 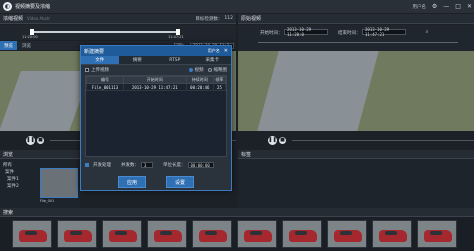 What do you see at coordinates (190, 70) in the screenshot?
I see `video-radio` at bounding box center [190, 70].